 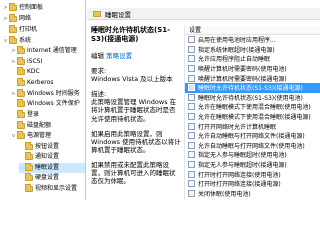 What do you see at coordinates (119, 56) in the screenshot?
I see `policy-settings-link: 策略设置` at bounding box center [119, 56].